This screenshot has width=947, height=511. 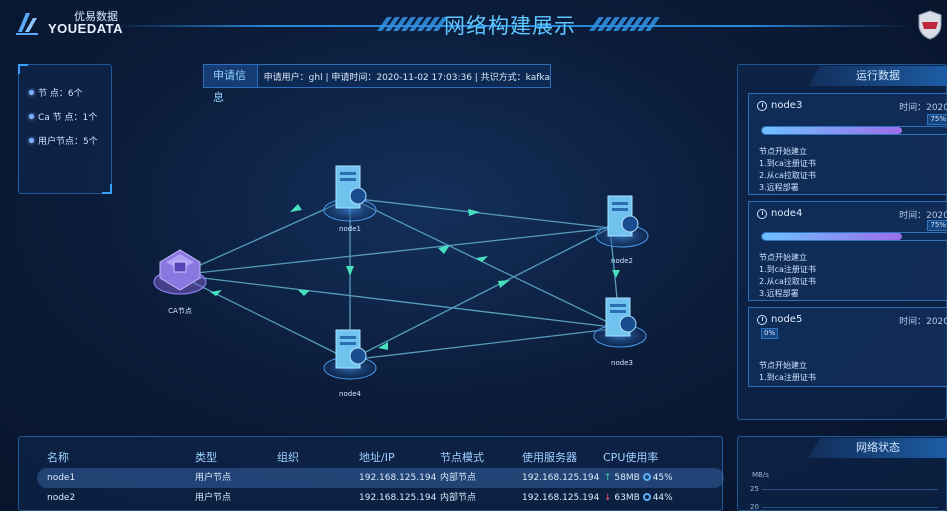 I want to click on page-title: 网络构建展示, so click(x=510, y=26).